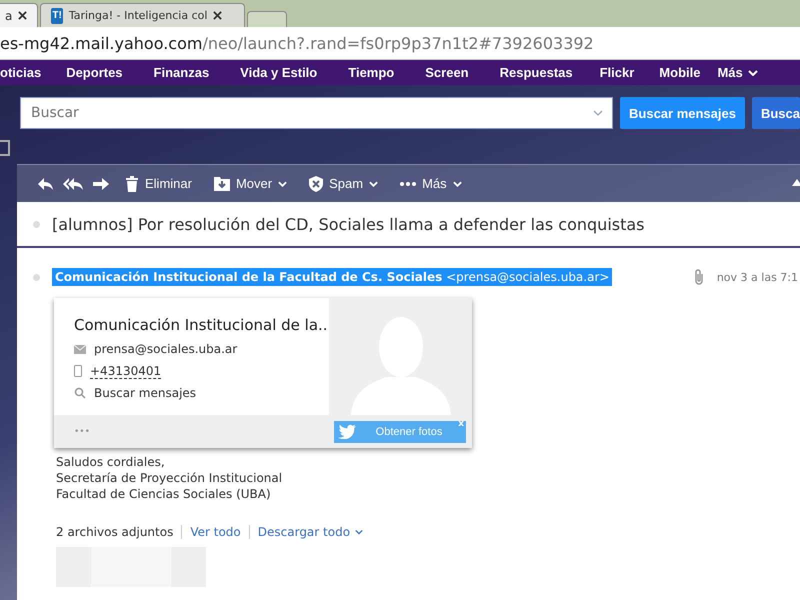 This screenshot has width=800, height=600. Describe the element at coordinates (170, 478) in the screenshot. I see `body-text: Secretaría de Proyección Institucional` at that location.